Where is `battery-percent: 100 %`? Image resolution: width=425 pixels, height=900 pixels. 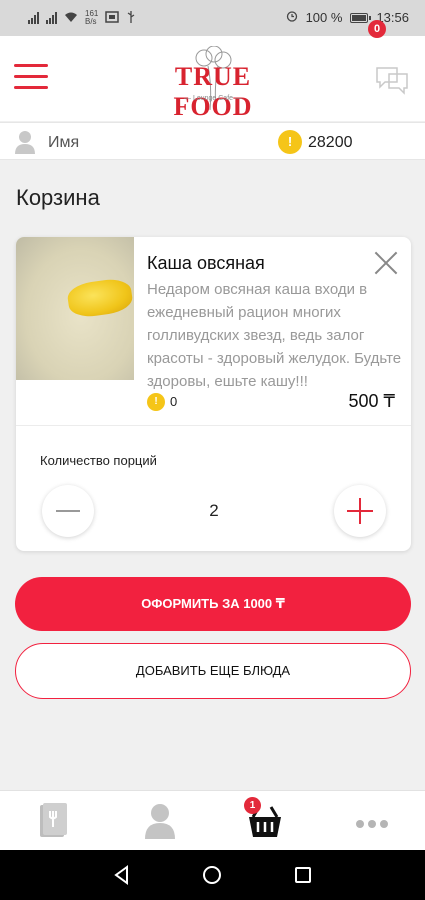
battery-percent: 100 % is located at coordinates (324, 17).